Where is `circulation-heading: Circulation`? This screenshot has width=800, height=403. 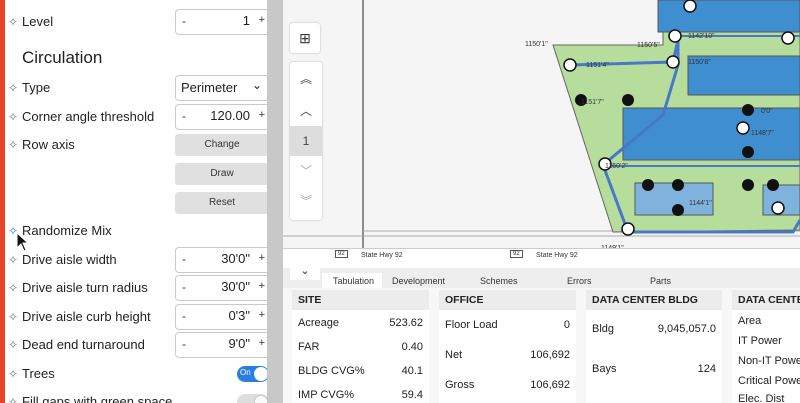
circulation-heading: Circulation is located at coordinates (62, 57).